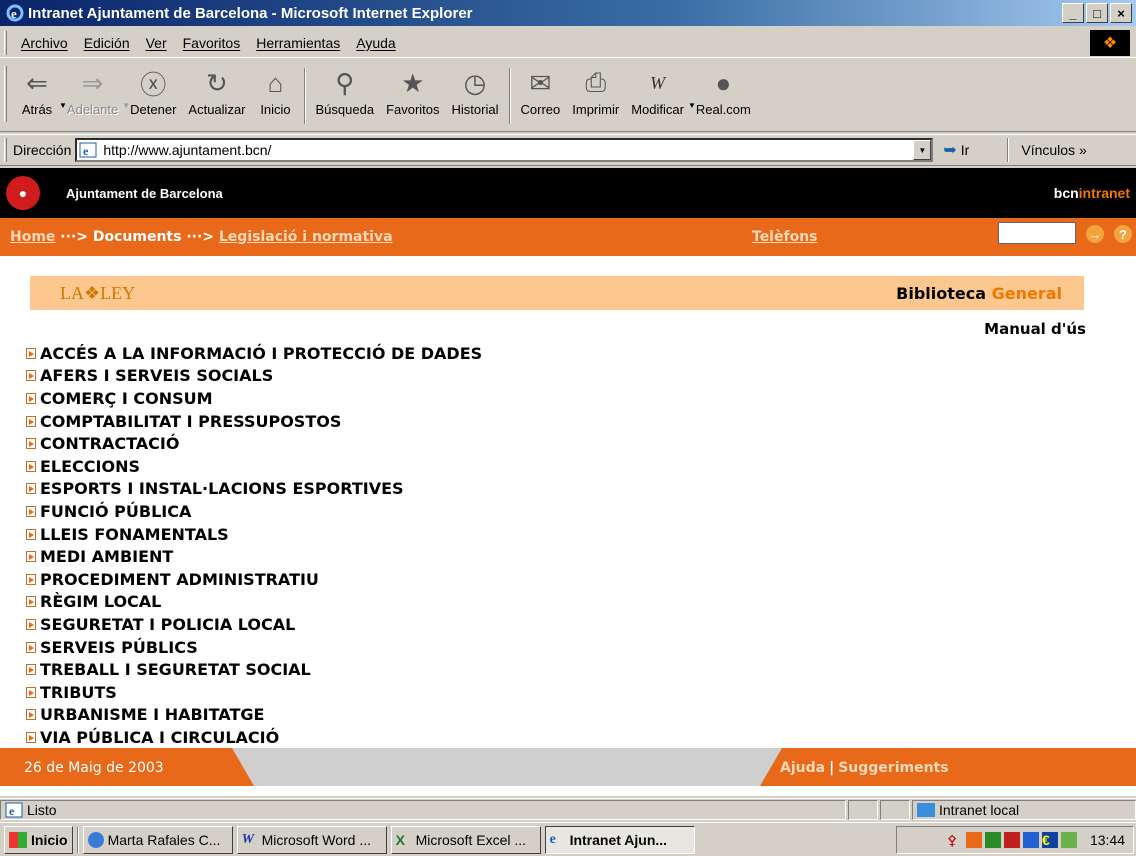 This screenshot has width=1136, height=856. Describe the element at coordinates (1037, 233) in the screenshot. I see `site-search-input` at that location.